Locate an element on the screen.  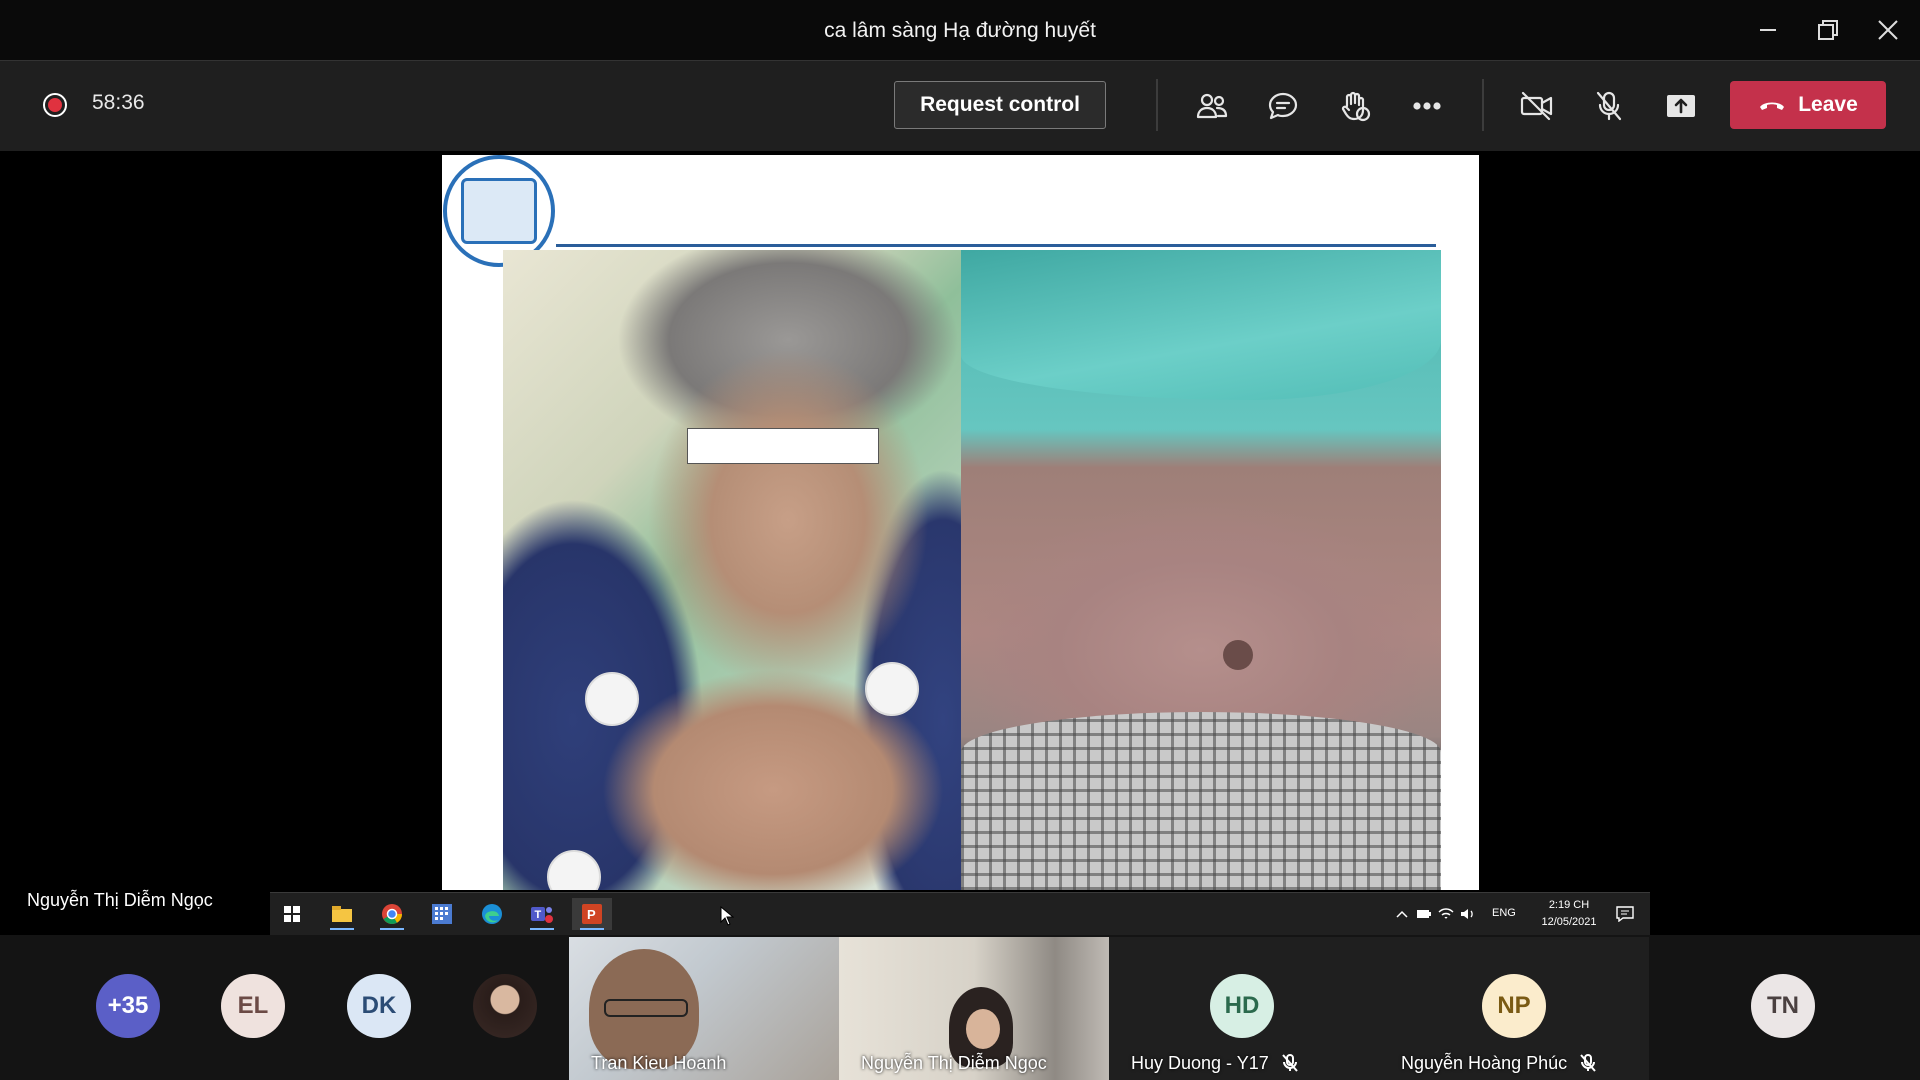
windows-start-icon is located at coordinates (292, 914).